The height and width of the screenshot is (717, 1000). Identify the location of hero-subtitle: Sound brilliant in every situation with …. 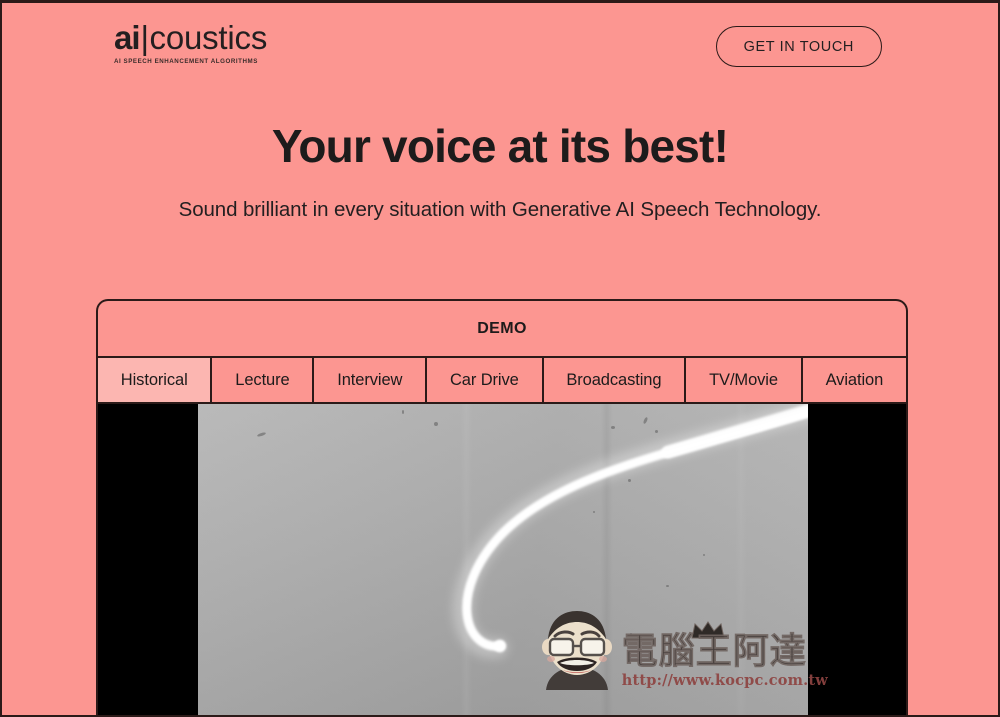
(500, 209).